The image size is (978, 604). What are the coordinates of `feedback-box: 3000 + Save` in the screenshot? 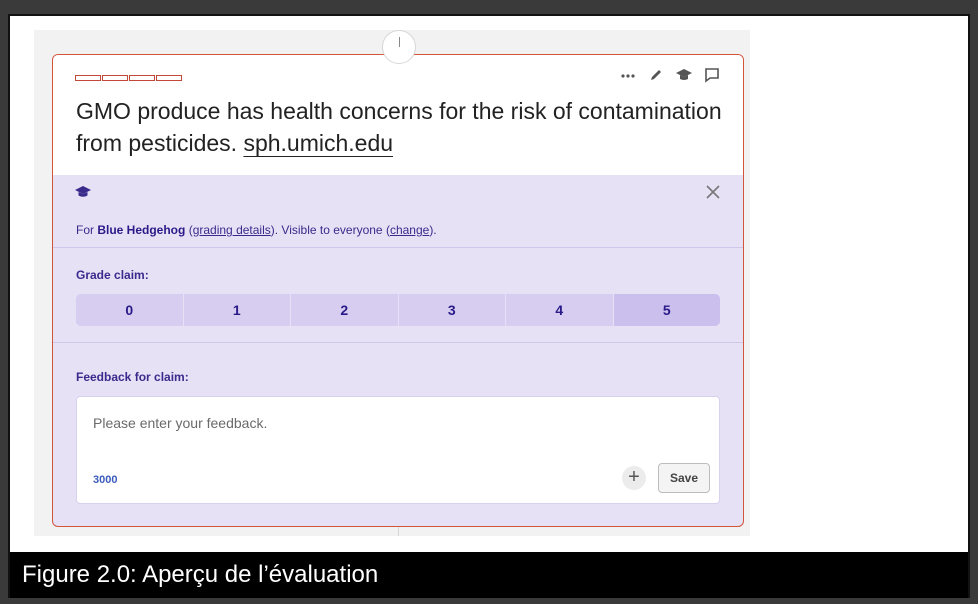 It's located at (398, 450).